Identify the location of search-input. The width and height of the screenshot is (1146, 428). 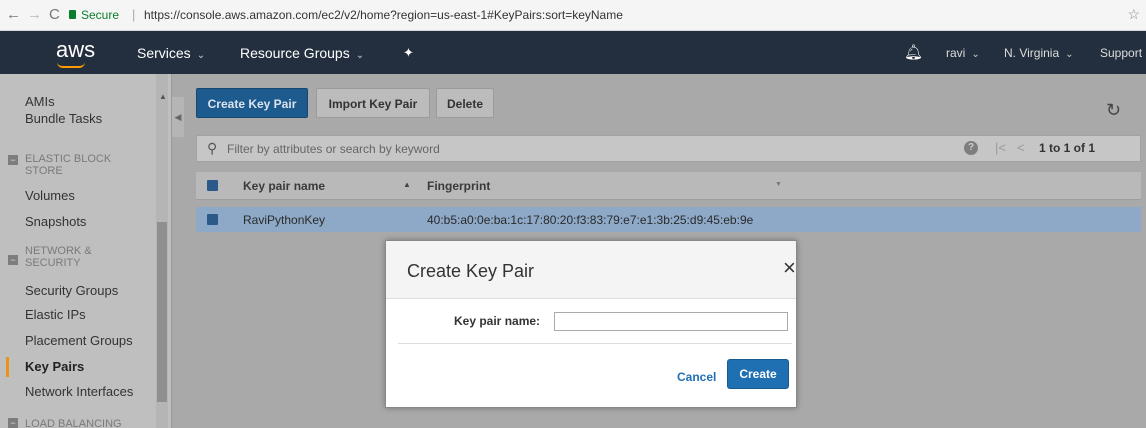
(527, 148).